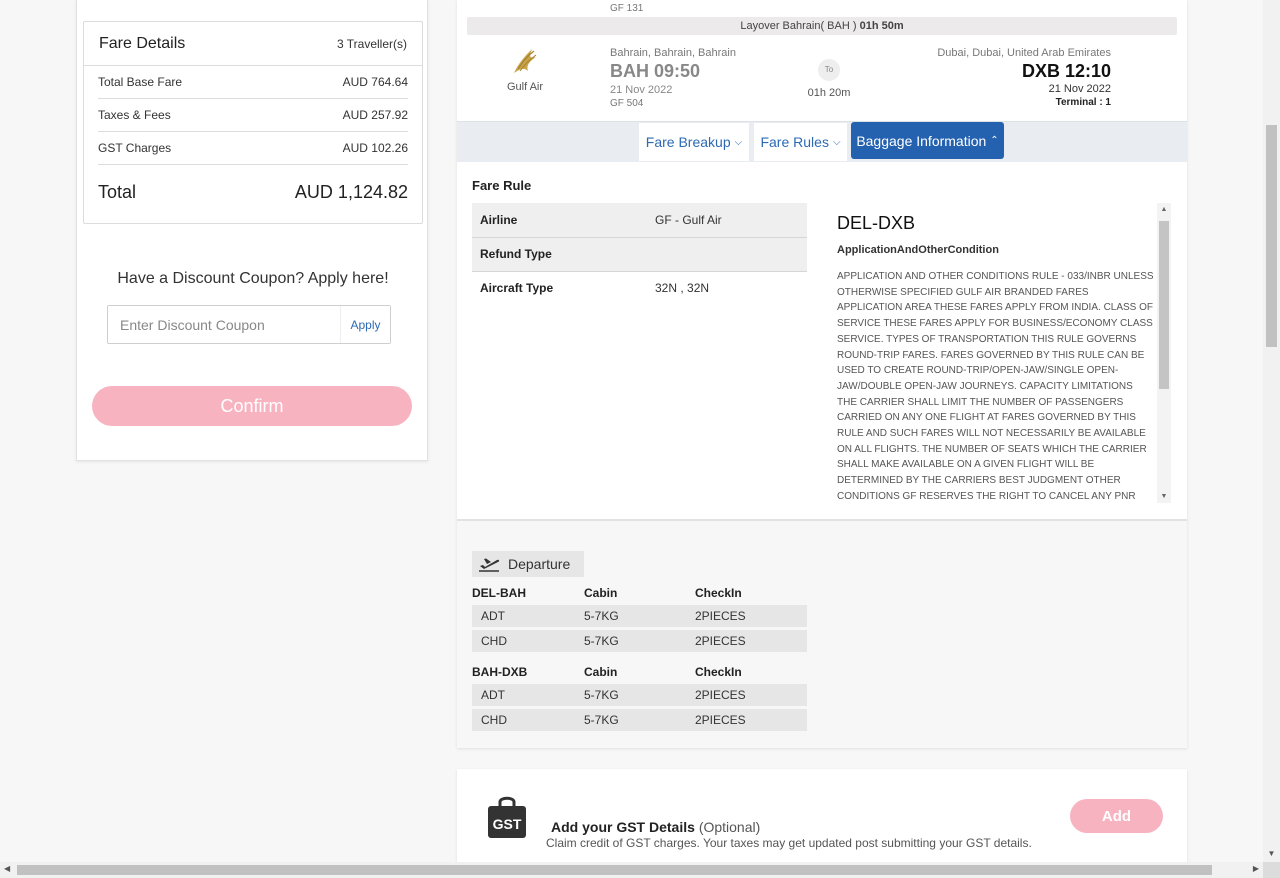 This screenshot has height=878, width=1280. Describe the element at coordinates (7, 868) in the screenshot. I see `scroll-left-icon: ◀` at that location.